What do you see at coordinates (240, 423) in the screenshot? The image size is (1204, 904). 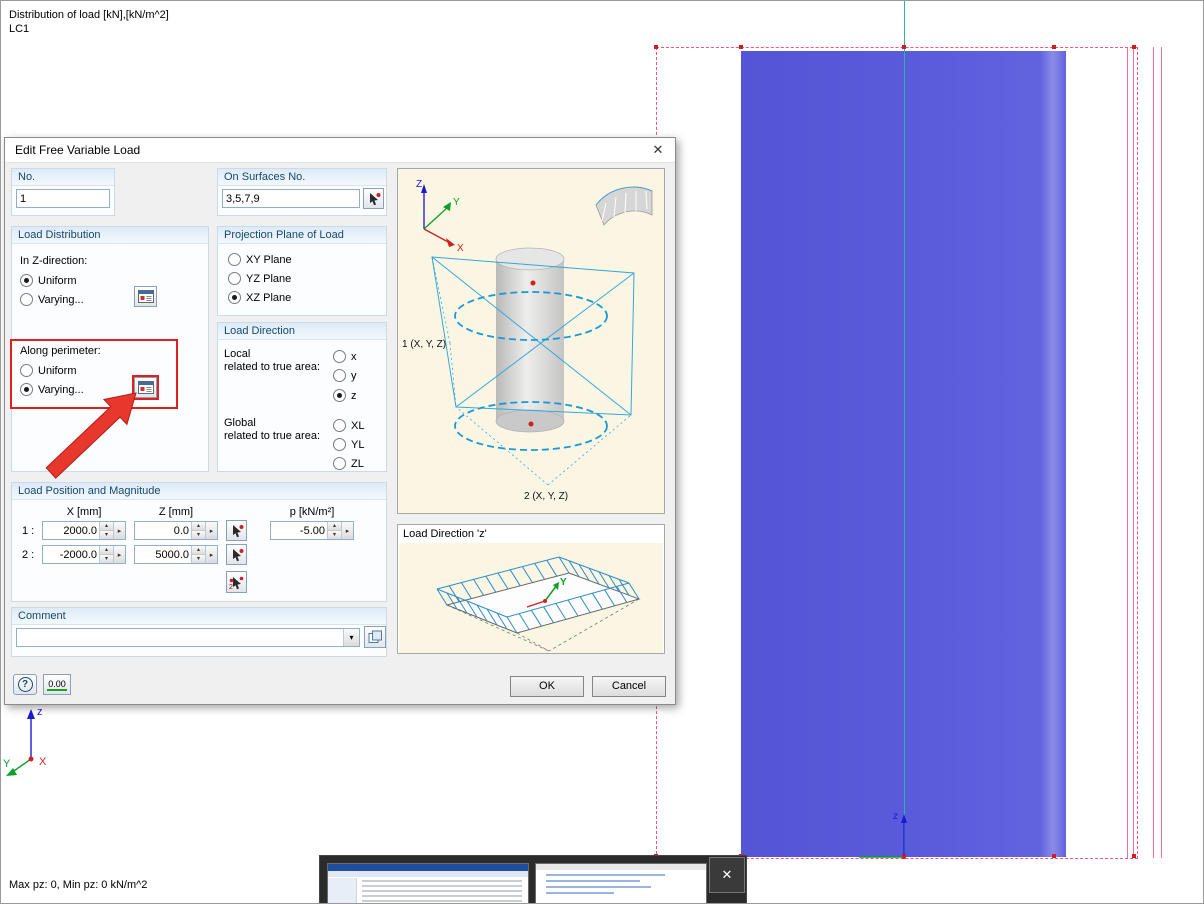 I see `global-label: Global` at bounding box center [240, 423].